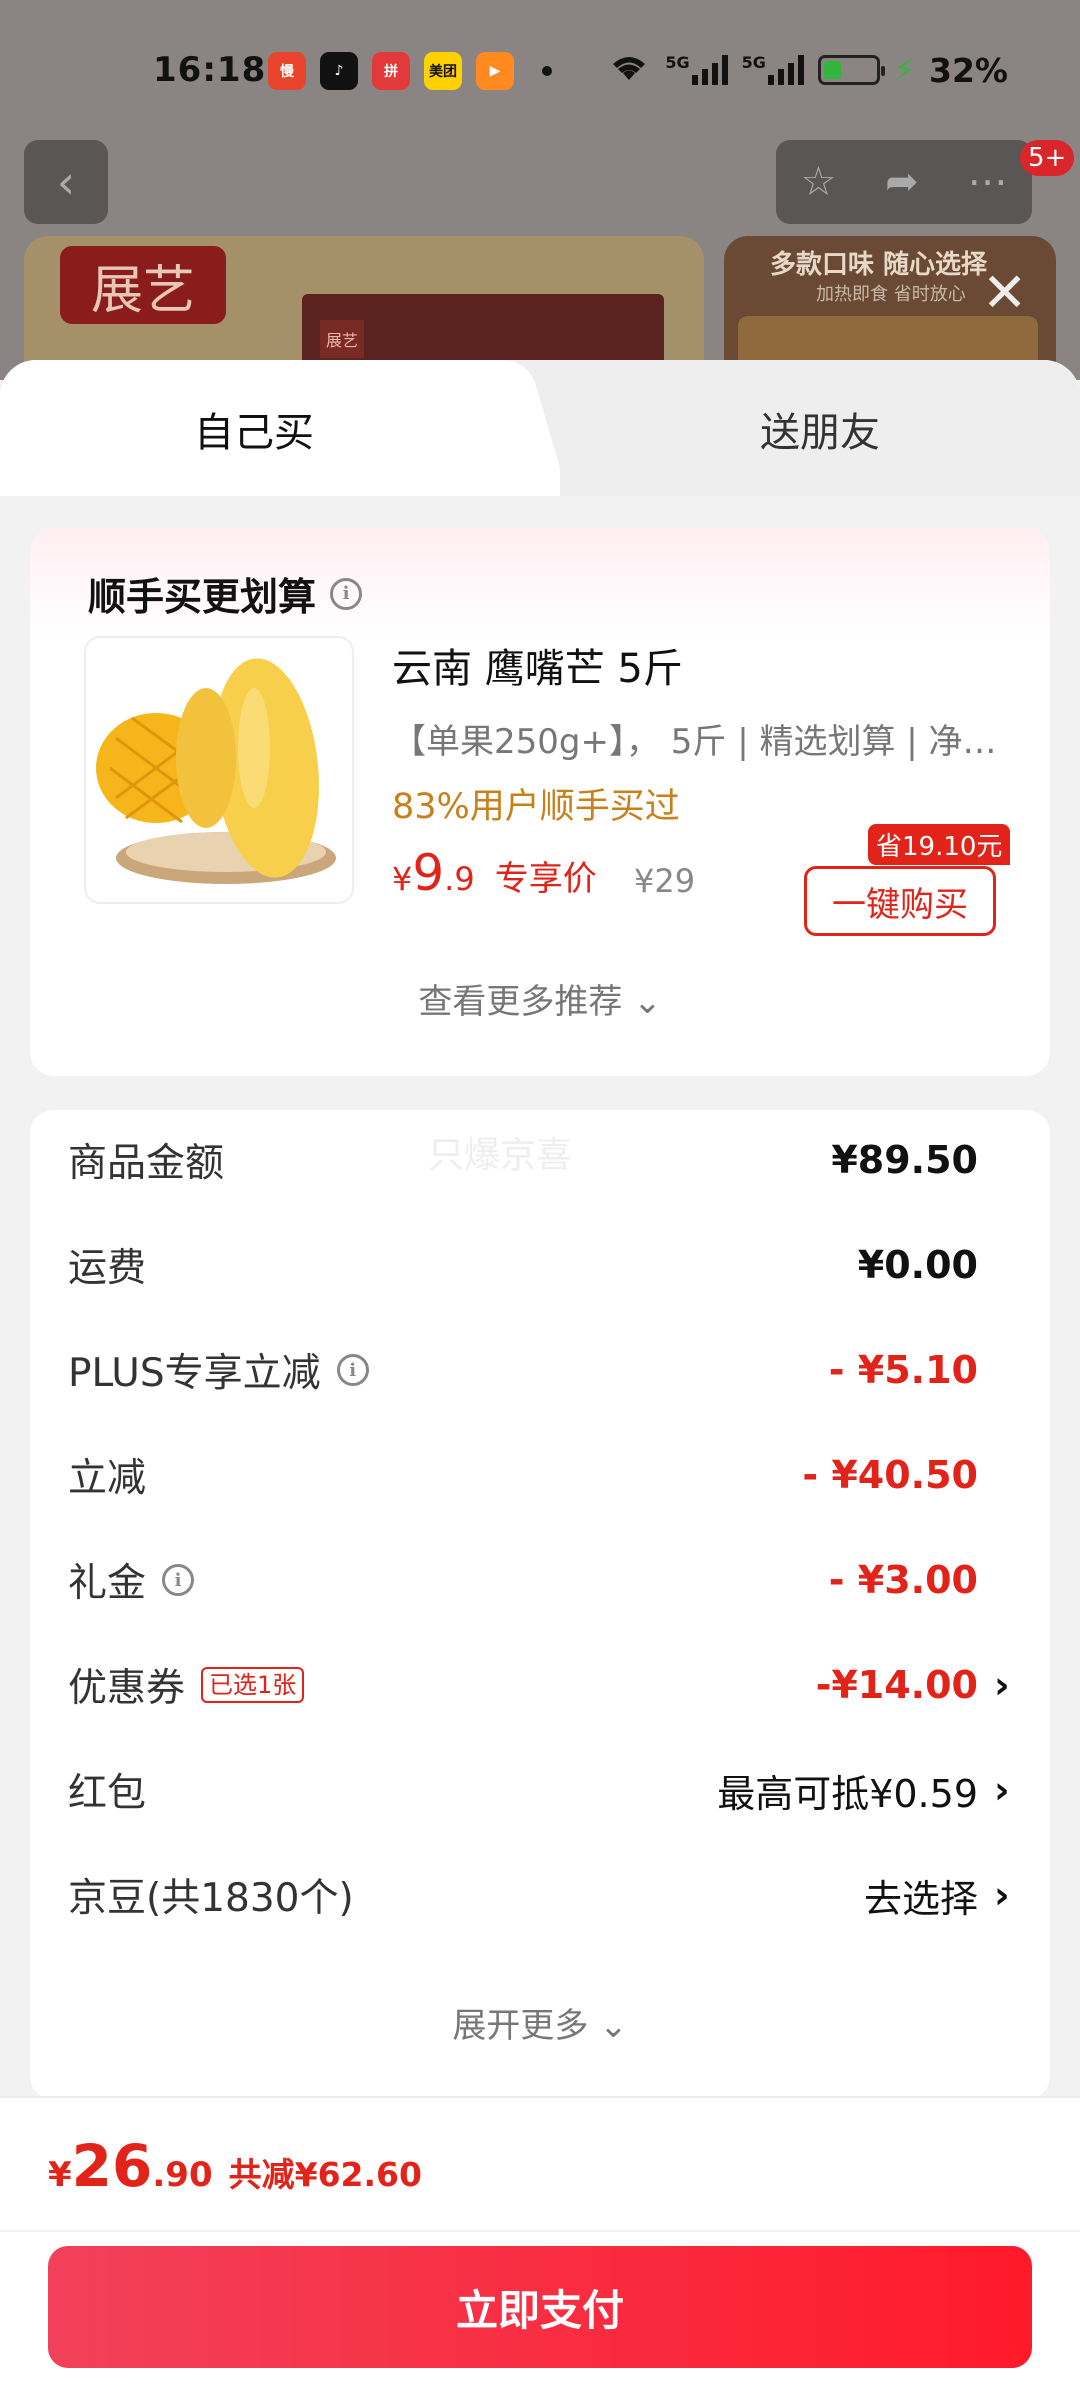 The width and height of the screenshot is (1080, 2400). I want to click on row-goods-amount: 商品金额 ¥89.50, so click(523, 1162).